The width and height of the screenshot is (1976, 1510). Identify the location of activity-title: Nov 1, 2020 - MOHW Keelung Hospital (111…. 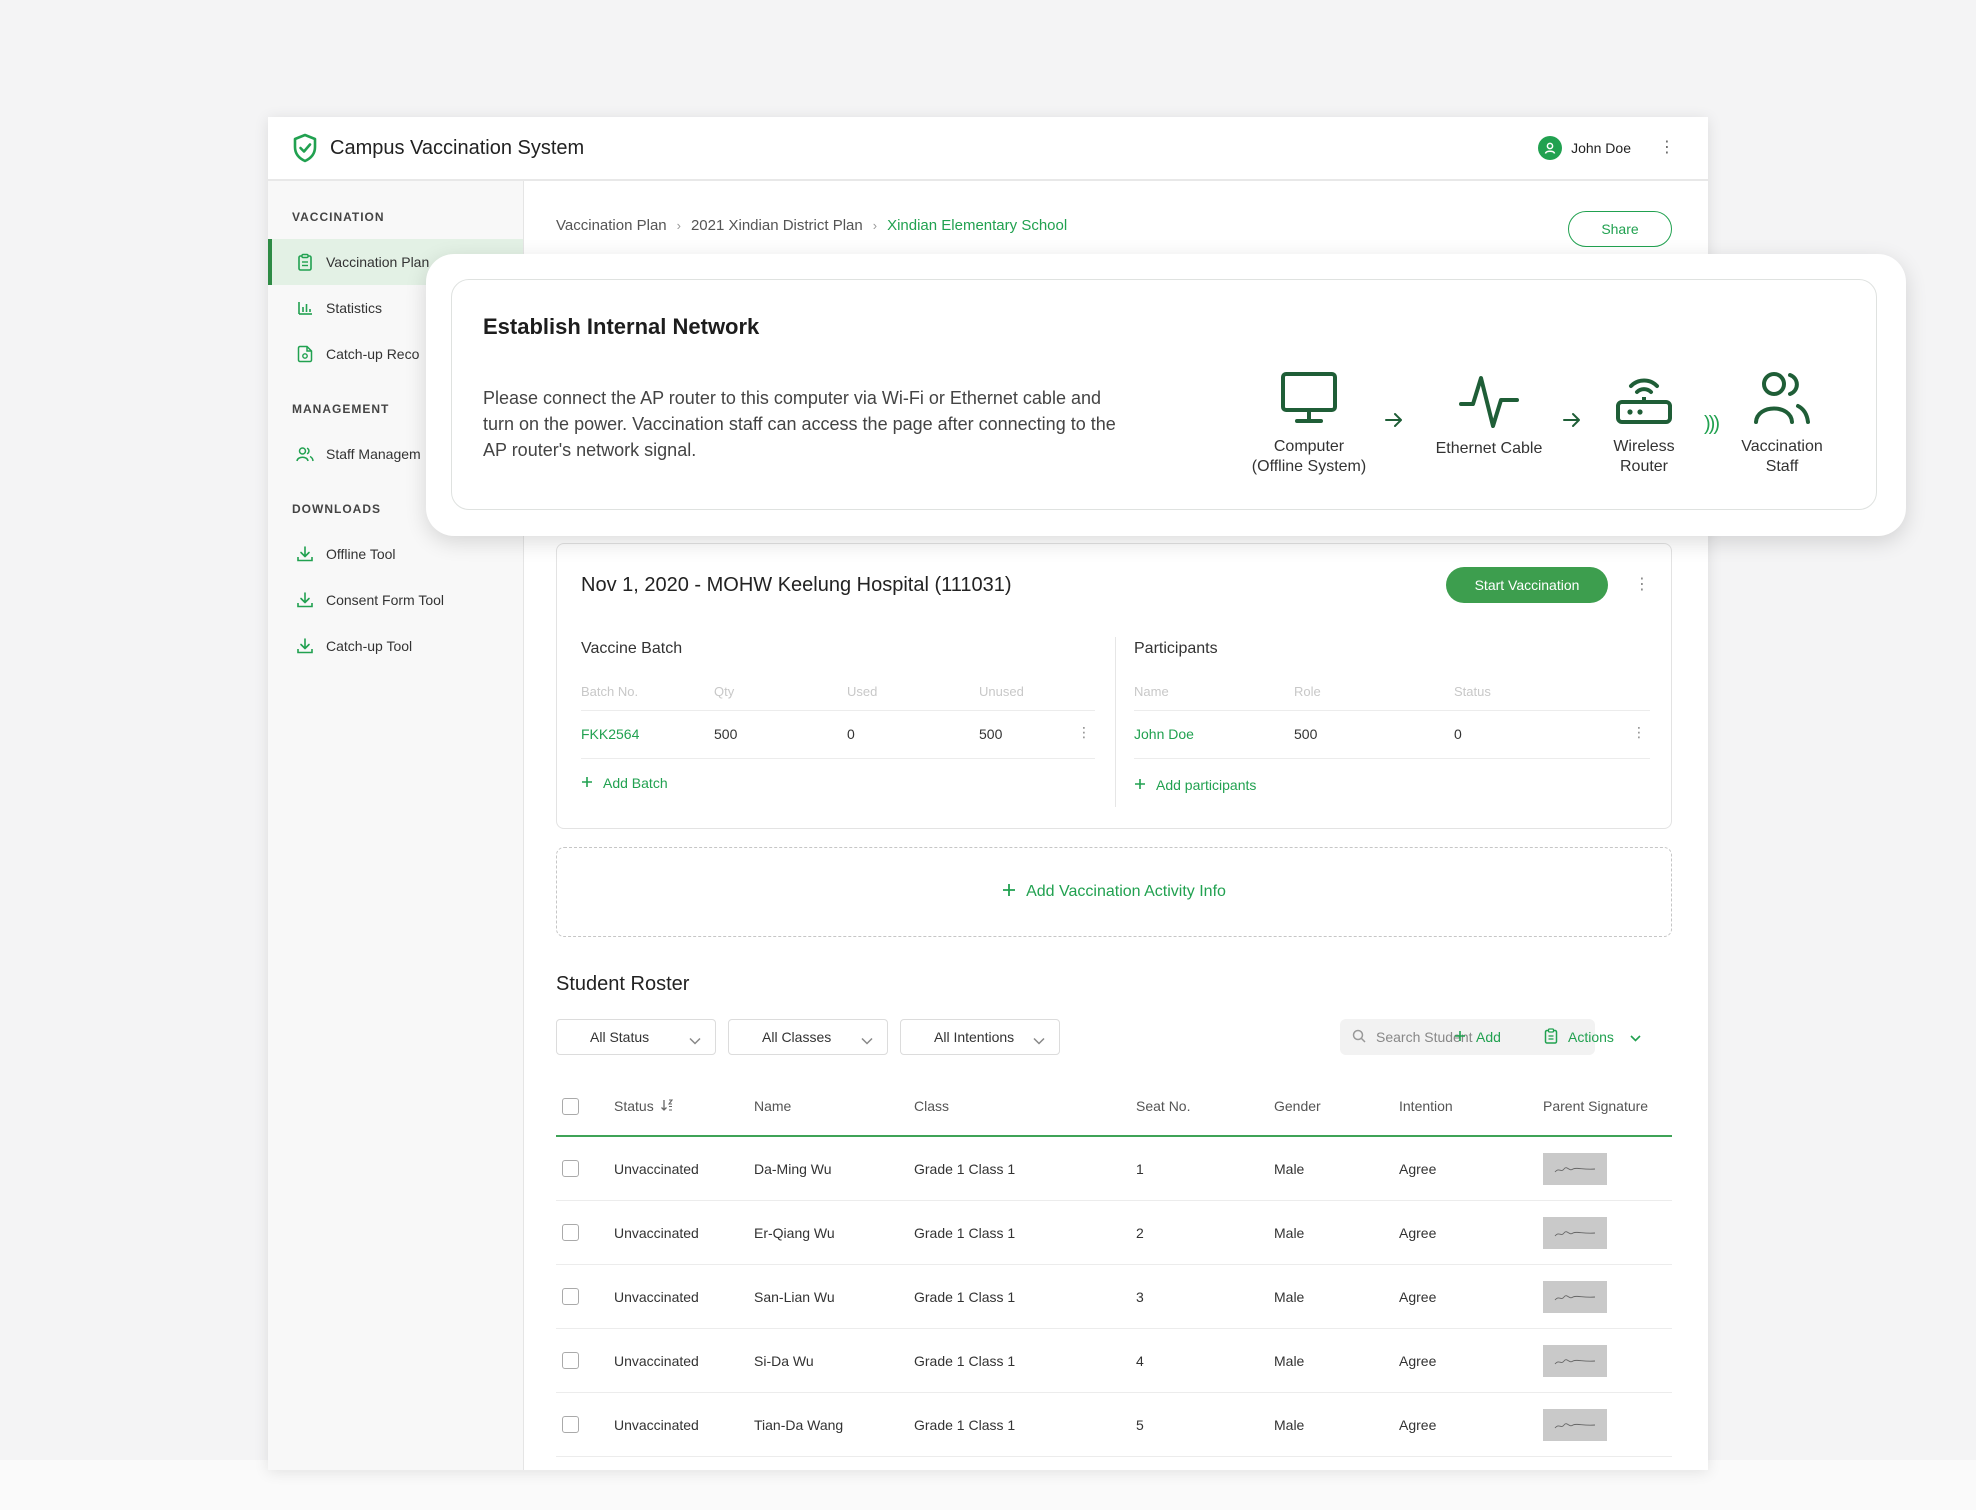
(796, 585).